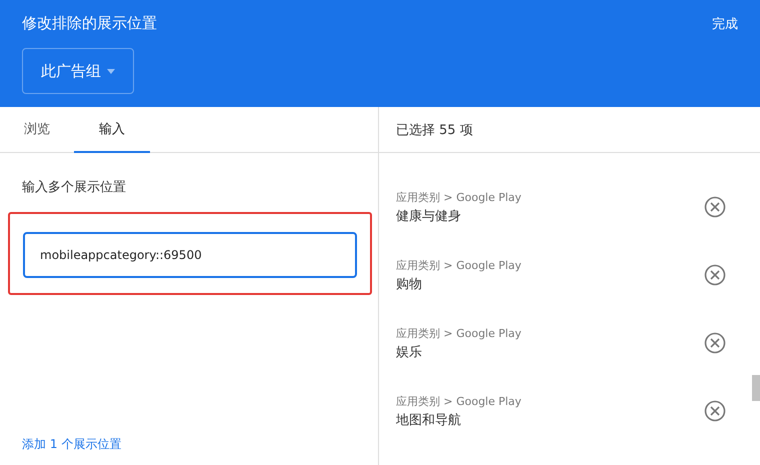 Image resolution: width=760 pixels, height=465 pixels. What do you see at coordinates (409, 284) in the screenshot?
I see `placement-name: 购物` at bounding box center [409, 284].